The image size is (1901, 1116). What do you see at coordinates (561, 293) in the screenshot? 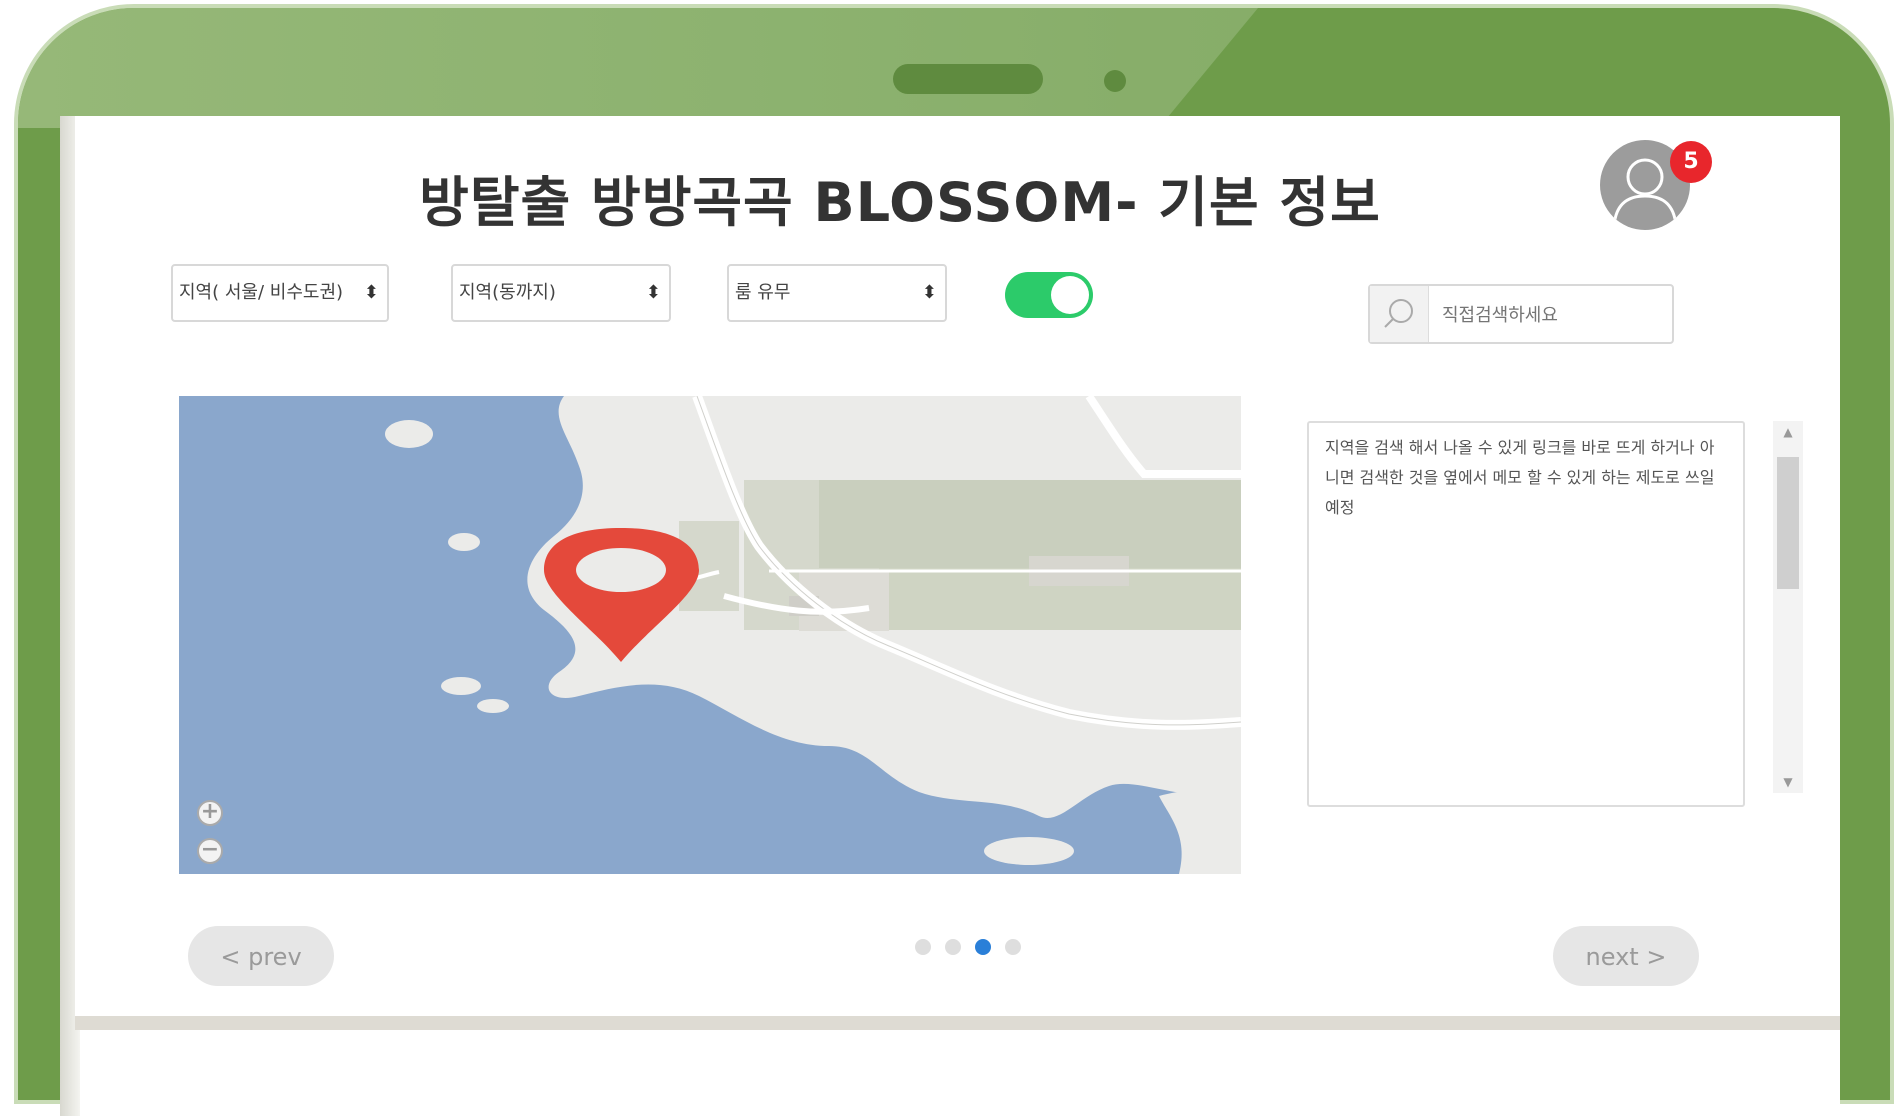
I see `area-select: 지역(동까지) ⬍` at bounding box center [561, 293].